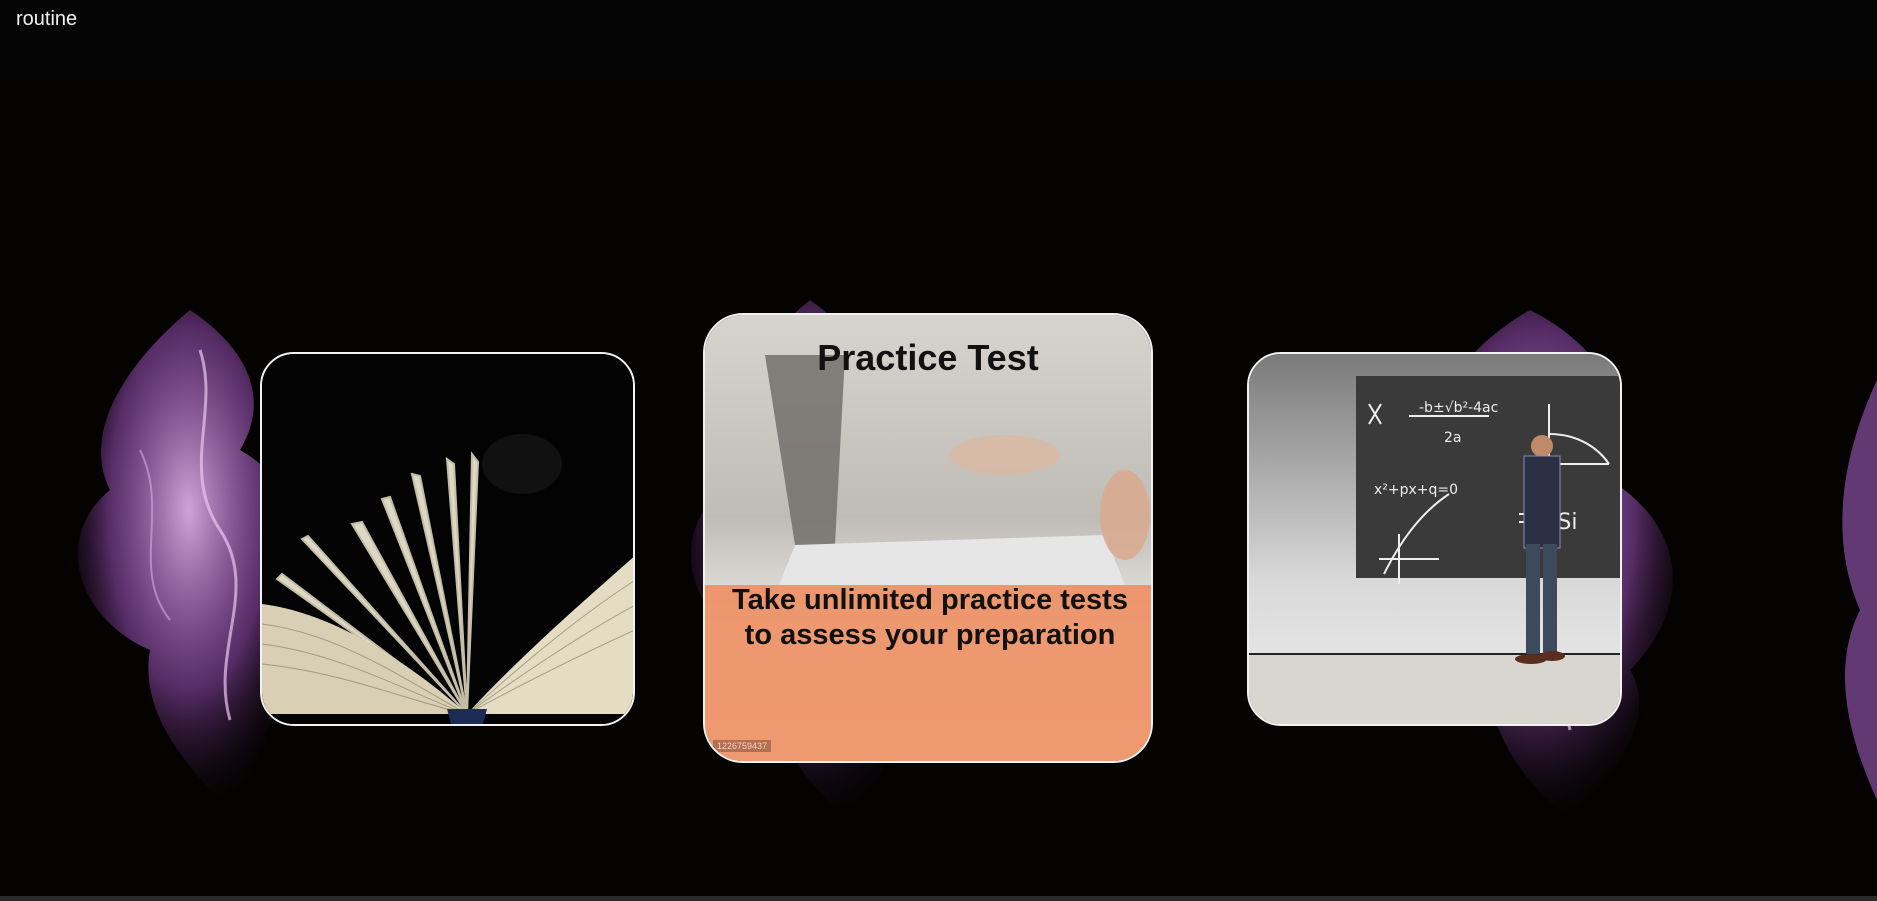 This screenshot has height=901, width=1877. I want to click on svg-text: x²+px+q=0, so click(1416, 490).